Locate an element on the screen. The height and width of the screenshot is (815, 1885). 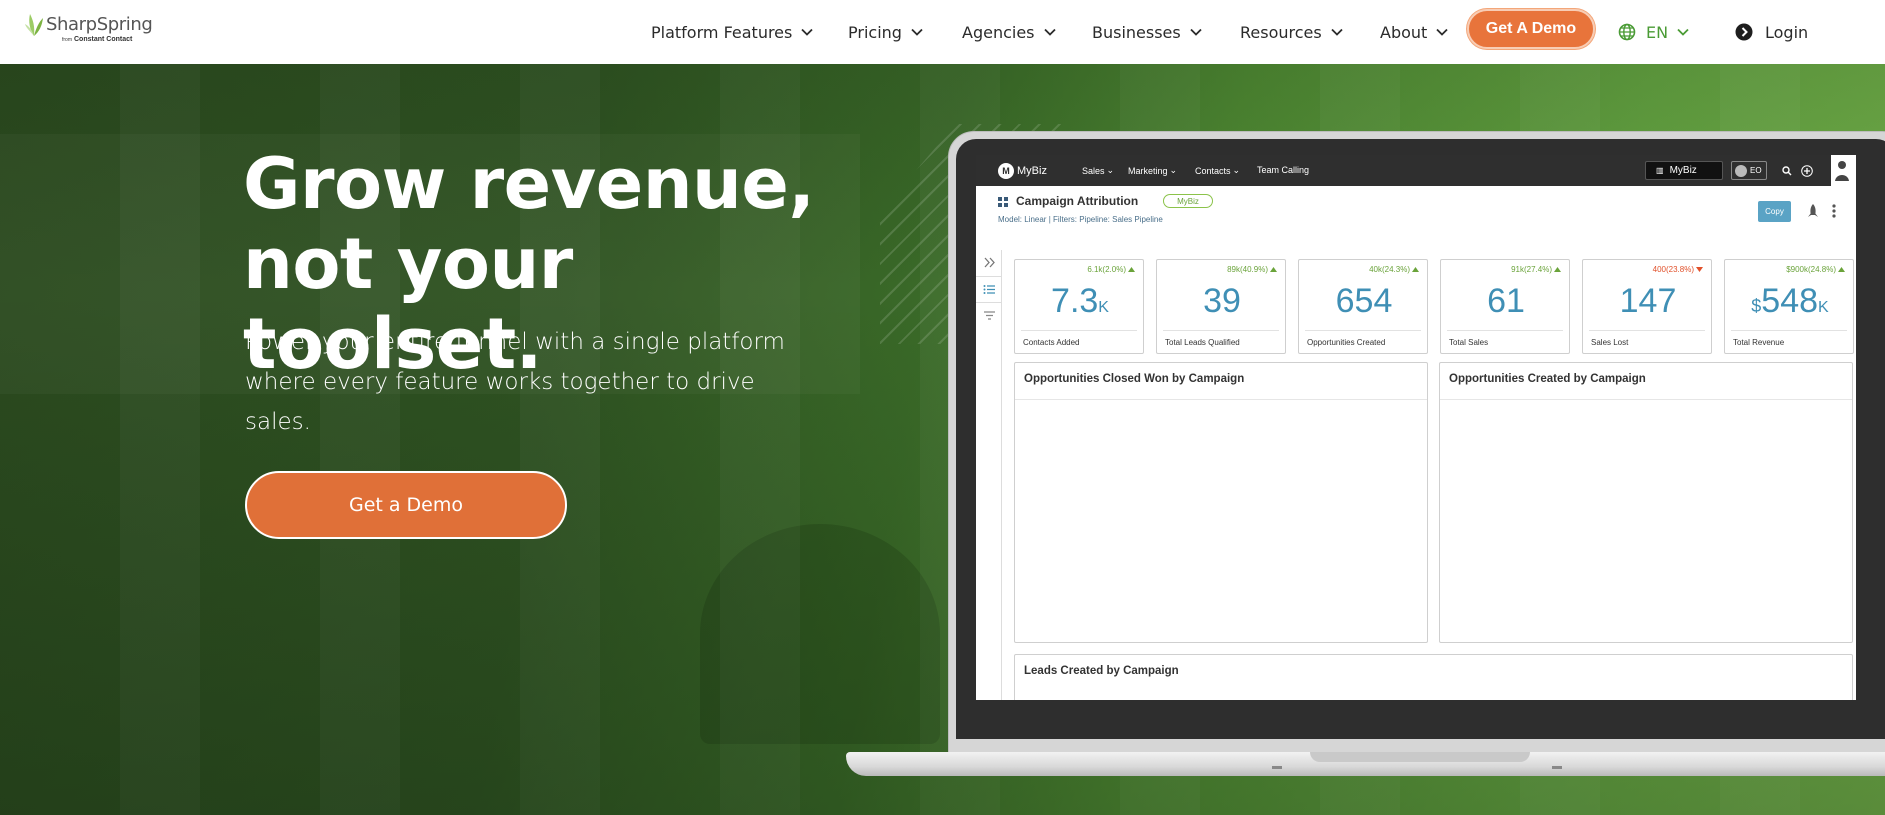
kpi-delta: 91k(27.4%) is located at coordinates (1536, 269).